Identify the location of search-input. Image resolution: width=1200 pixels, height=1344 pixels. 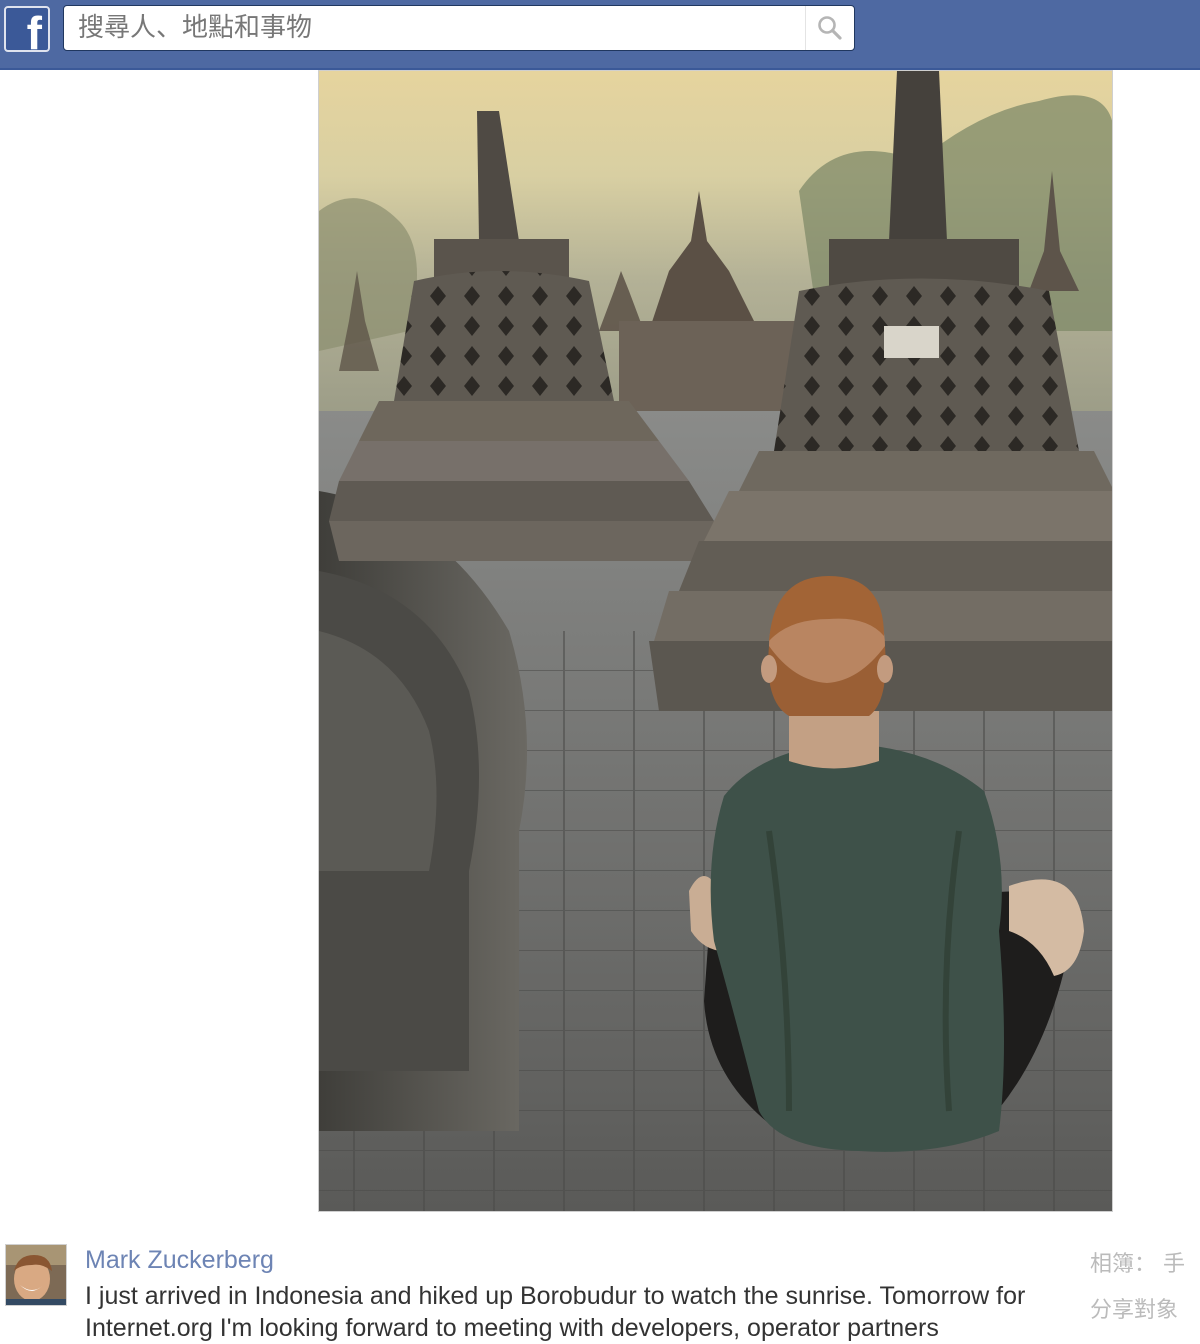
(434, 28).